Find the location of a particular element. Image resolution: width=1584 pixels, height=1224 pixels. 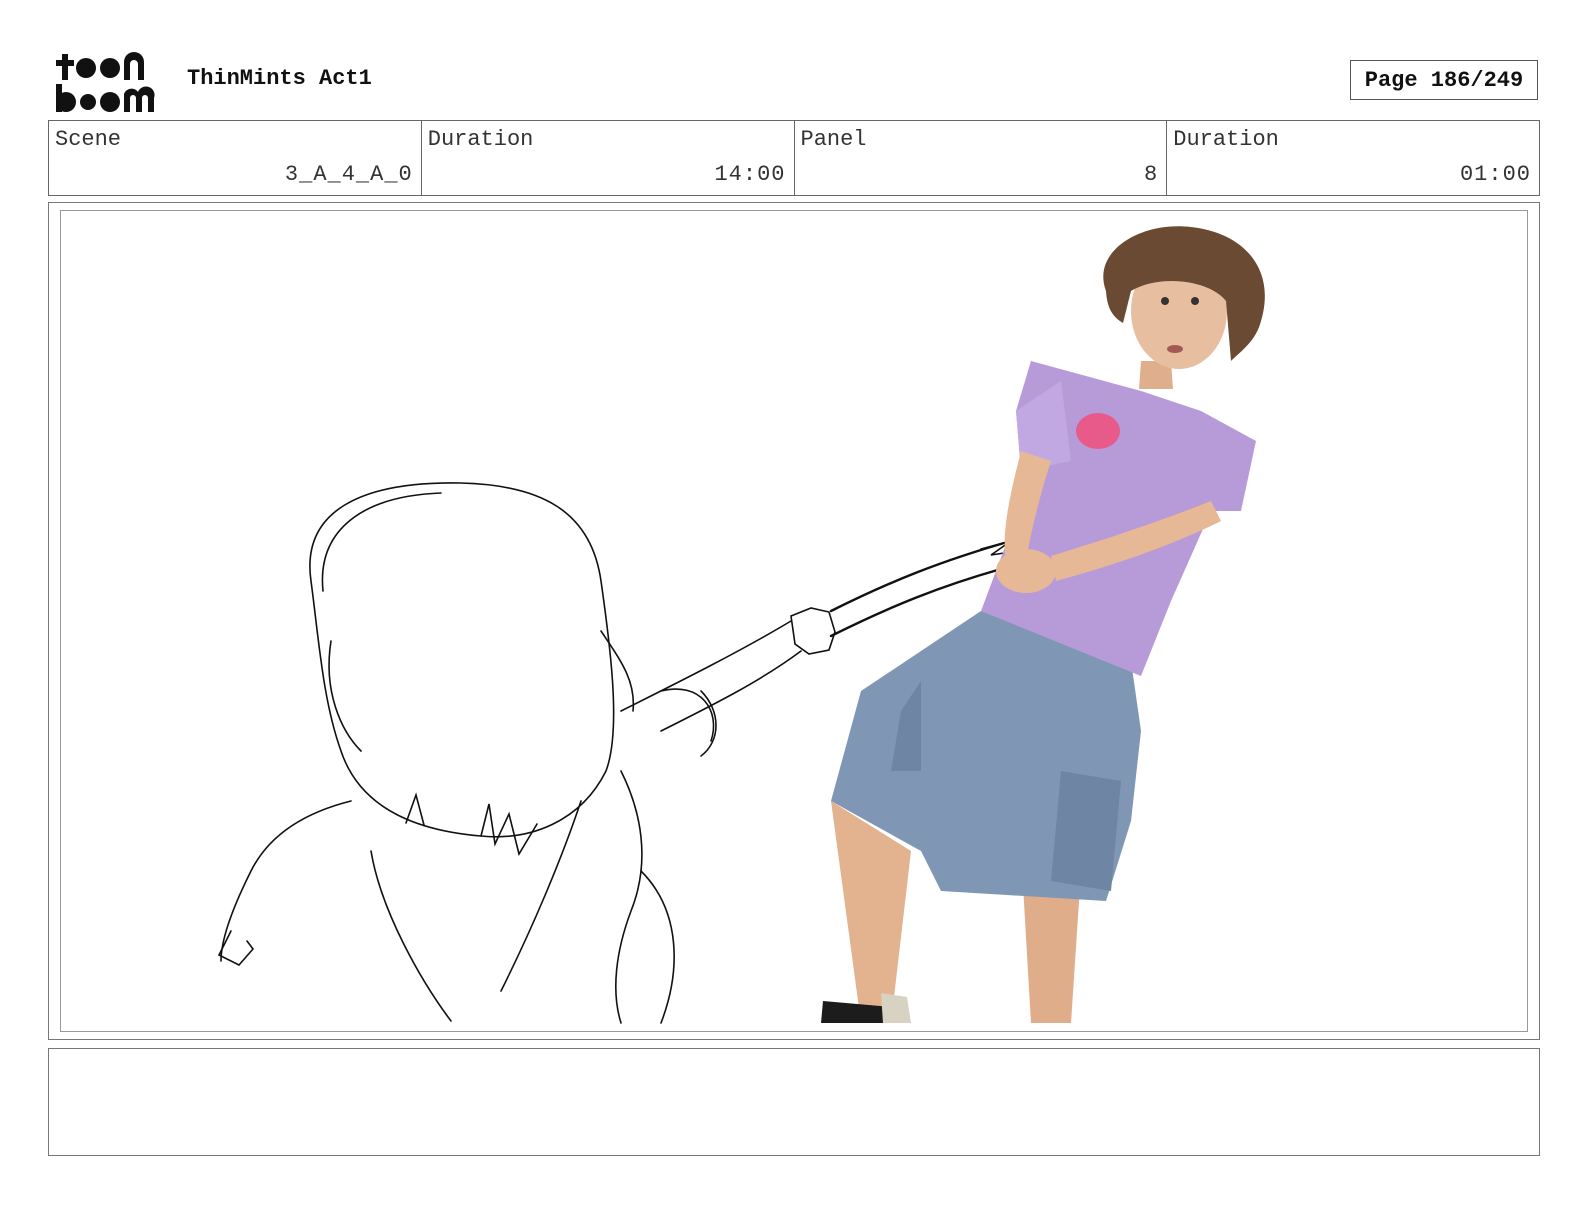

scene-duration-label: Duration is located at coordinates (480, 139).